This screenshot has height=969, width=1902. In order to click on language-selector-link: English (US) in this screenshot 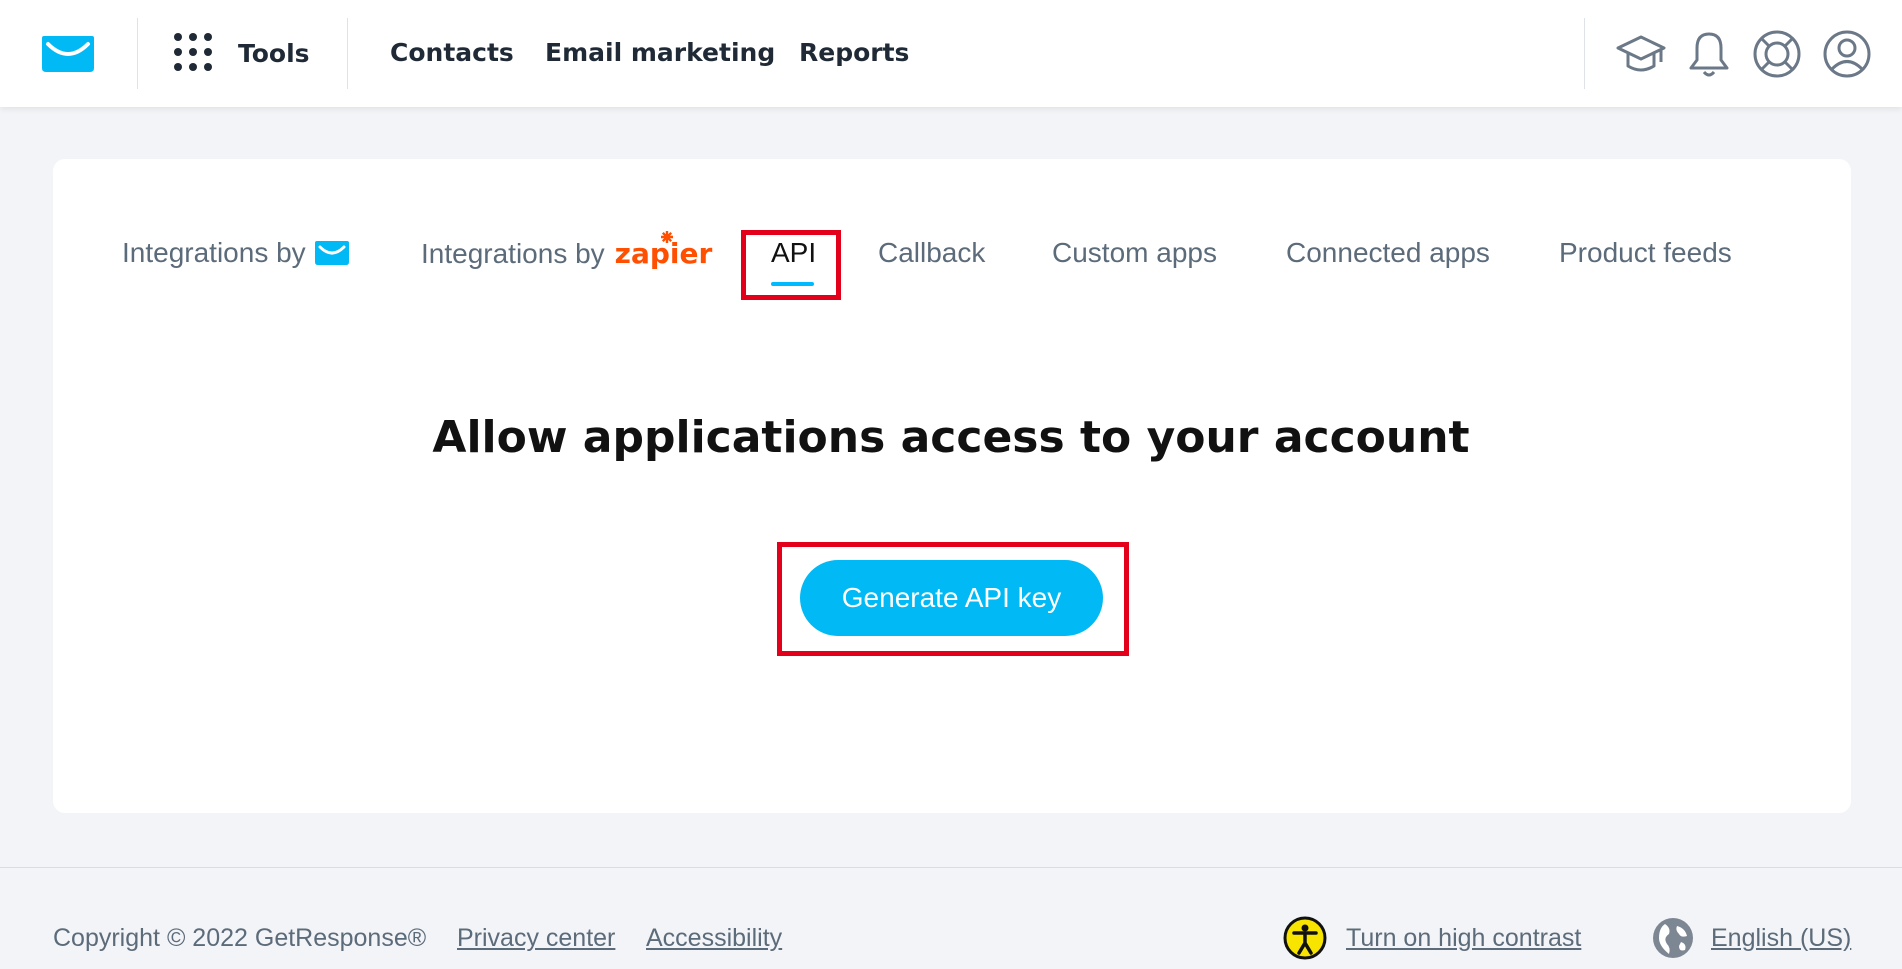, I will do `click(1781, 938)`.